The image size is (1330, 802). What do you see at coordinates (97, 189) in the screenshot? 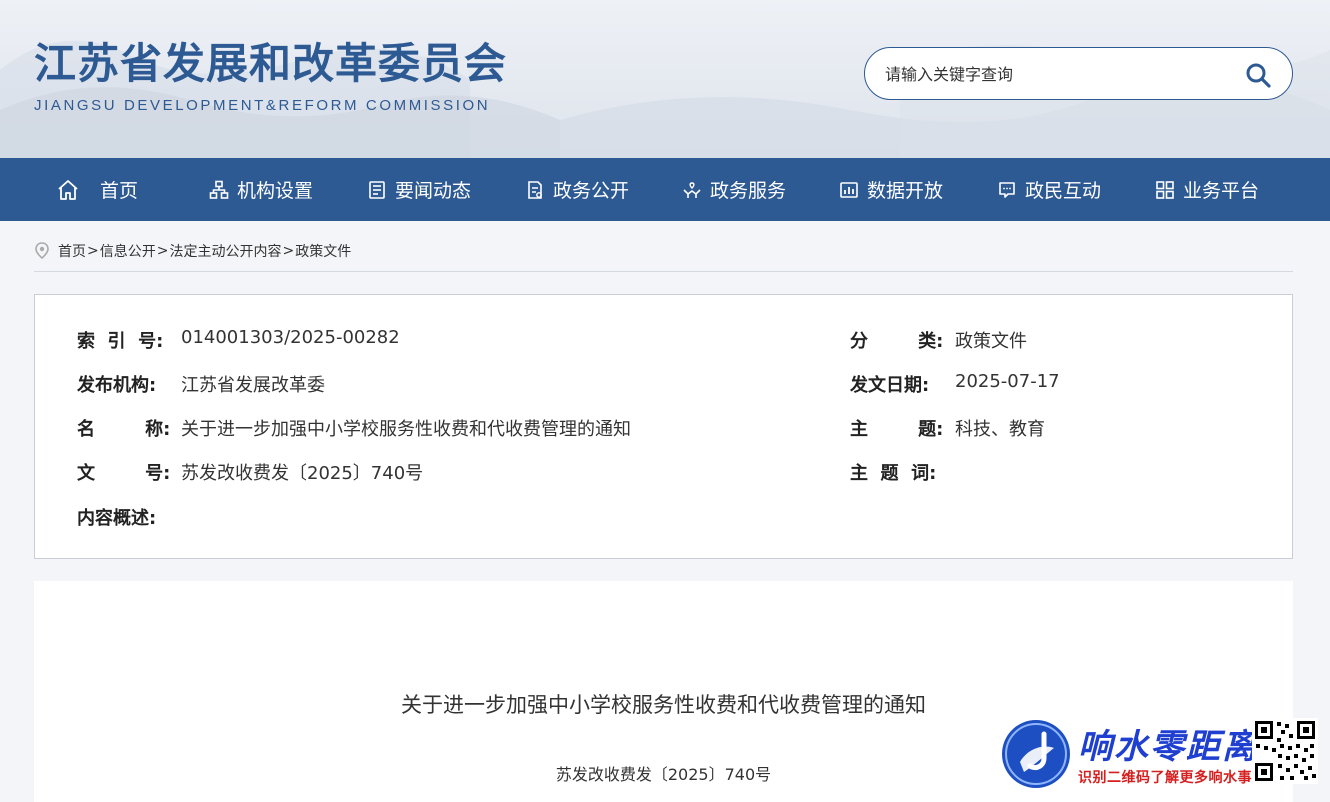
I see `nav-item-home: 首页` at bounding box center [97, 189].